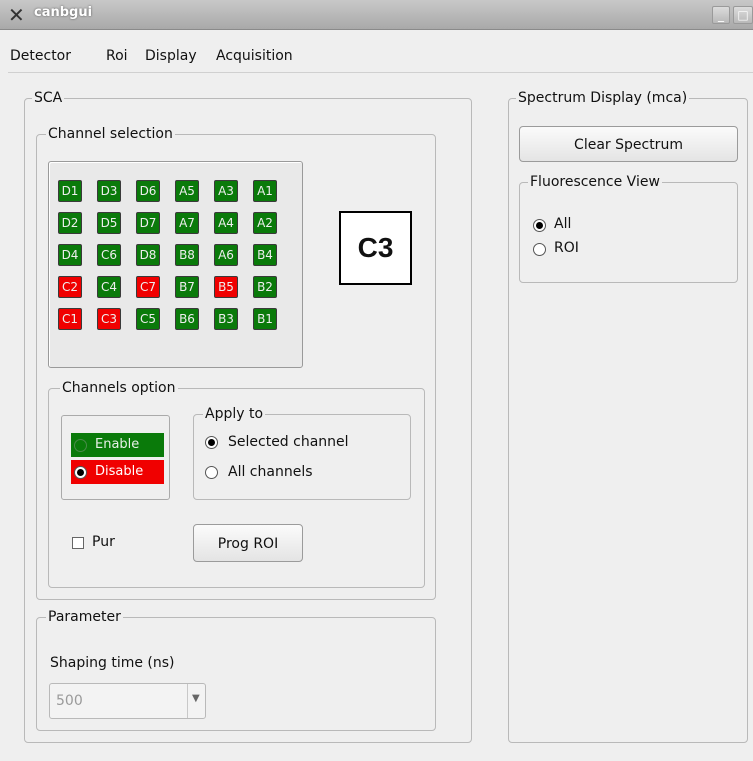 This screenshot has height=761, width=753. Describe the element at coordinates (380, 72) in the screenshot. I see `menu-separator` at that location.